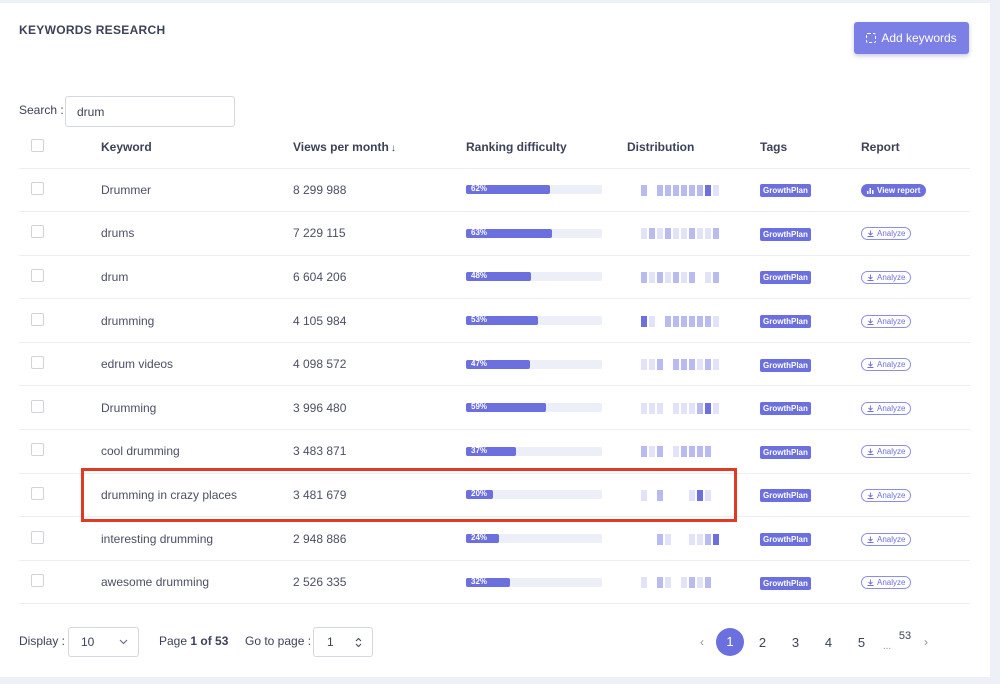  Describe the element at coordinates (762, 642) in the screenshot. I see `page-button-2: 2` at that location.